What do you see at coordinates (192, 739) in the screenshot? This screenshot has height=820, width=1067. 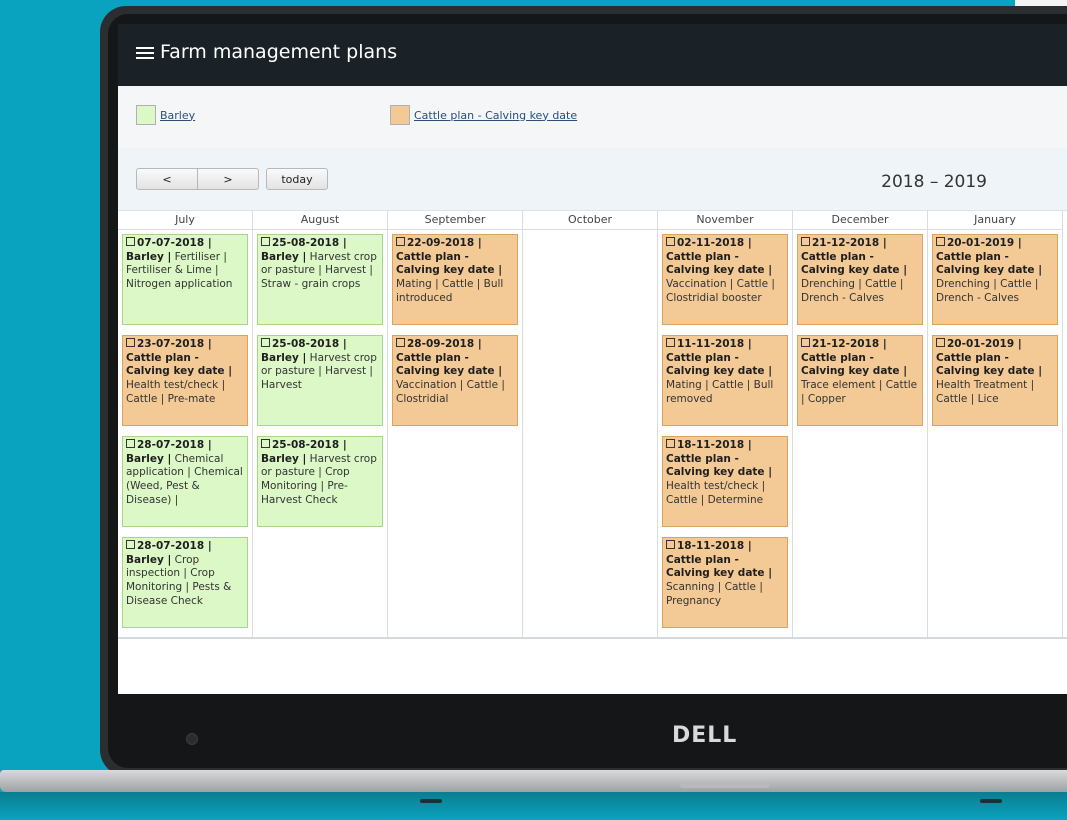 I see `webcam` at bounding box center [192, 739].